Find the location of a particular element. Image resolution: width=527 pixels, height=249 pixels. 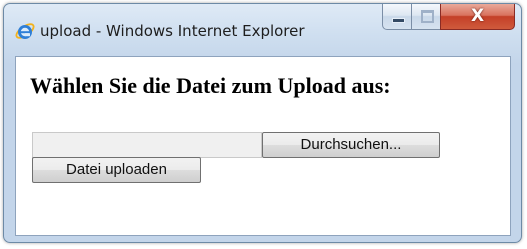

maximize-button is located at coordinates (426, 17).